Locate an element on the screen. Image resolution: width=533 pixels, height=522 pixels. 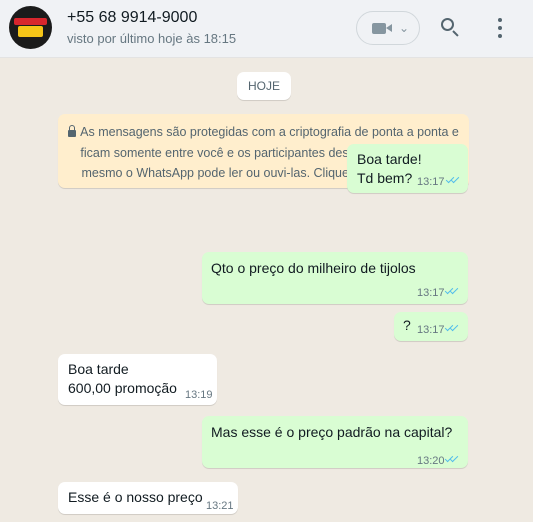
message-text: Mas esse é o preço padrão na capital? is located at coordinates (332, 432).